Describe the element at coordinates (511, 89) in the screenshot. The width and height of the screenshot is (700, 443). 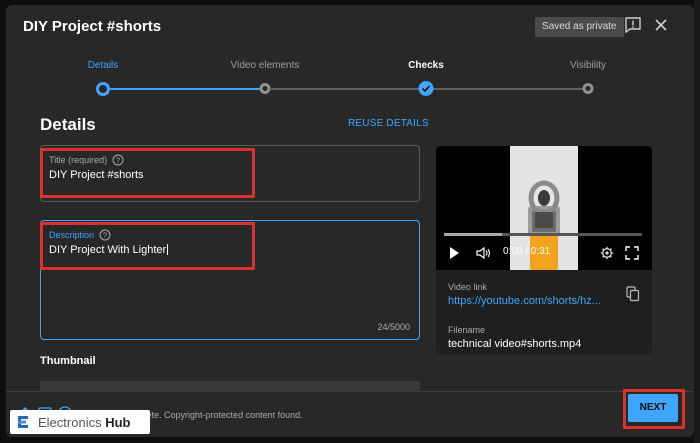
I see `stepper-line-checks` at that location.